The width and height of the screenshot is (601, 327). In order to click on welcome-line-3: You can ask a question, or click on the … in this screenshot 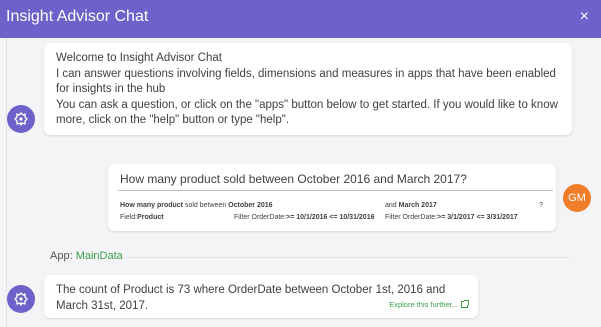, I will do `click(307, 112)`.